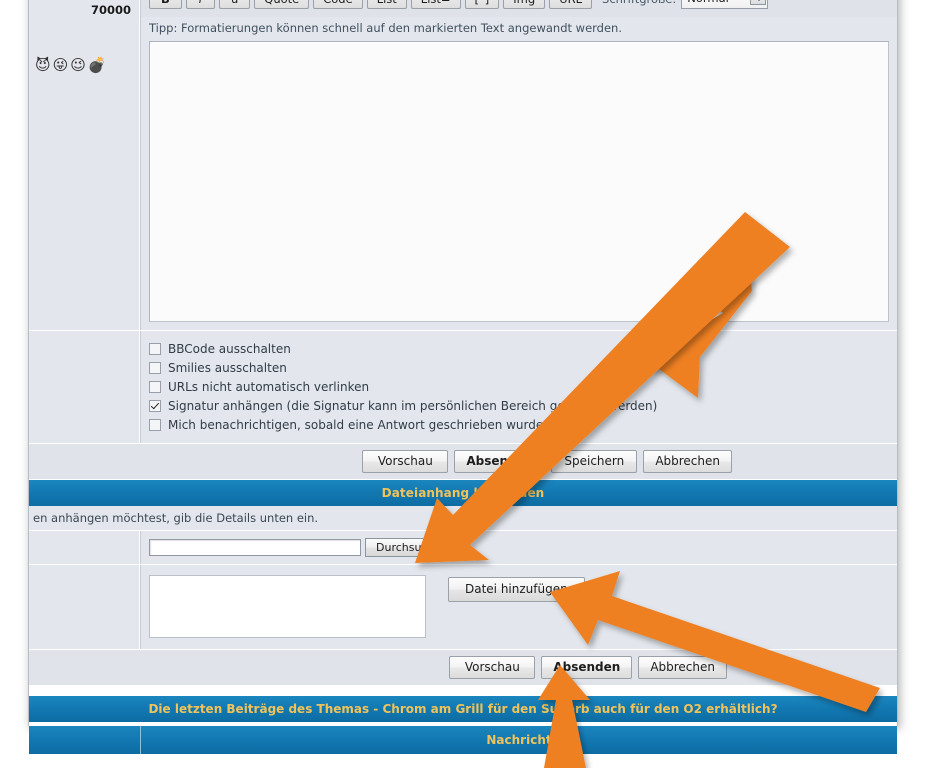 Image resolution: width=934 pixels, height=768 pixels. What do you see at coordinates (587, 667) in the screenshot?
I see `bottom-submit-button: Absenden` at bounding box center [587, 667].